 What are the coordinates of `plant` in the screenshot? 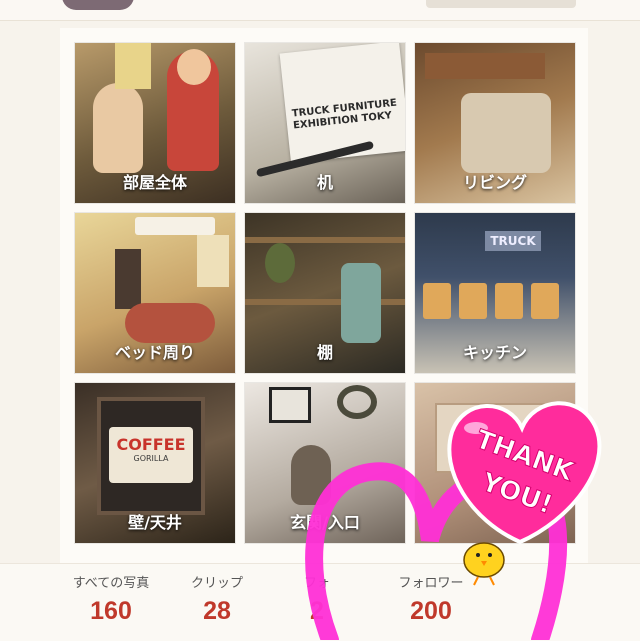 It's located at (280, 263).